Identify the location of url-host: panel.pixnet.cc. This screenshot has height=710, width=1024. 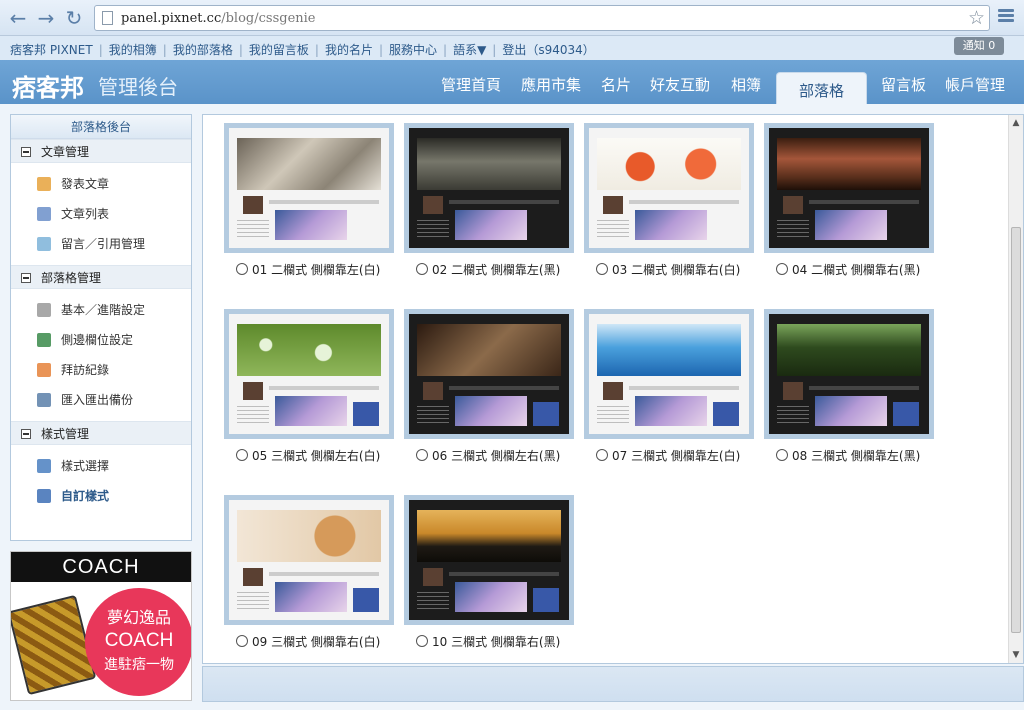
(171, 18).